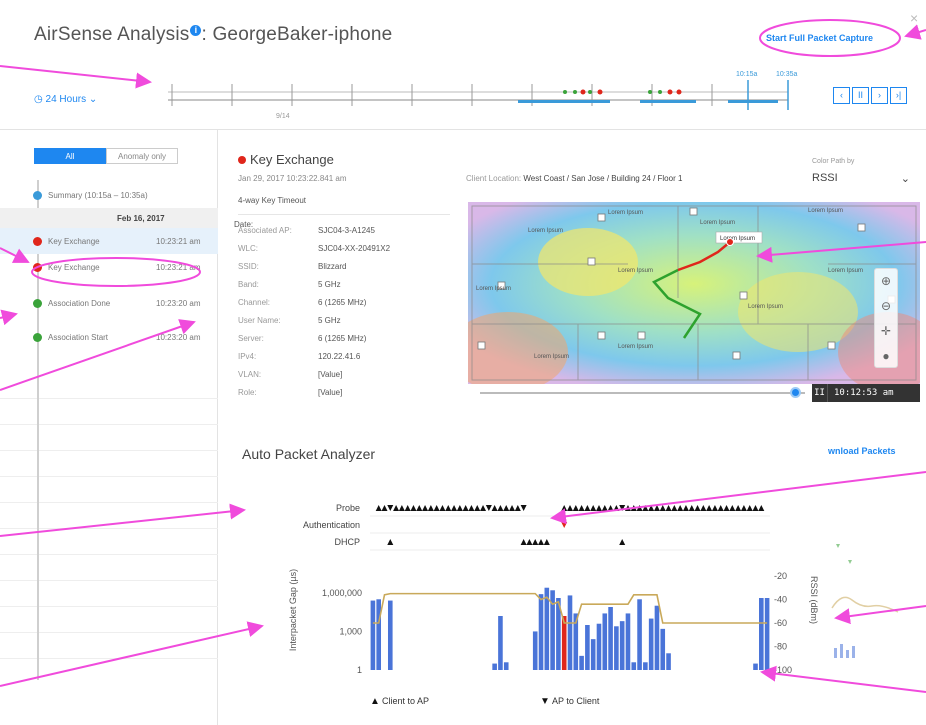 The image size is (926, 725). I want to click on dhcp-up-marker, so click(546, 542).